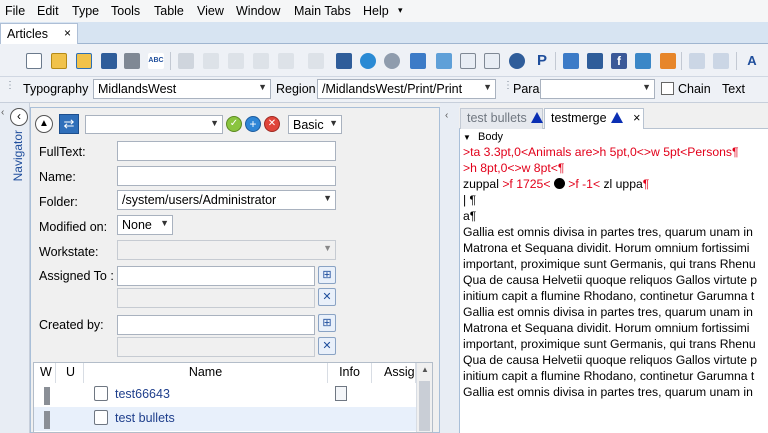 The width and height of the screenshot is (768, 433). I want to click on menu-table: Table, so click(169, 11).